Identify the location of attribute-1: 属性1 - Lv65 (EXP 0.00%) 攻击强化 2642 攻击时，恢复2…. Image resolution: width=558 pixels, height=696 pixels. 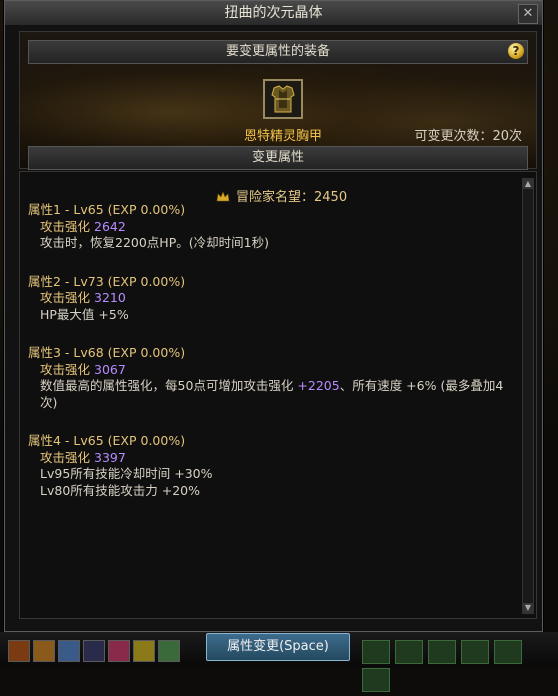
(272, 227).